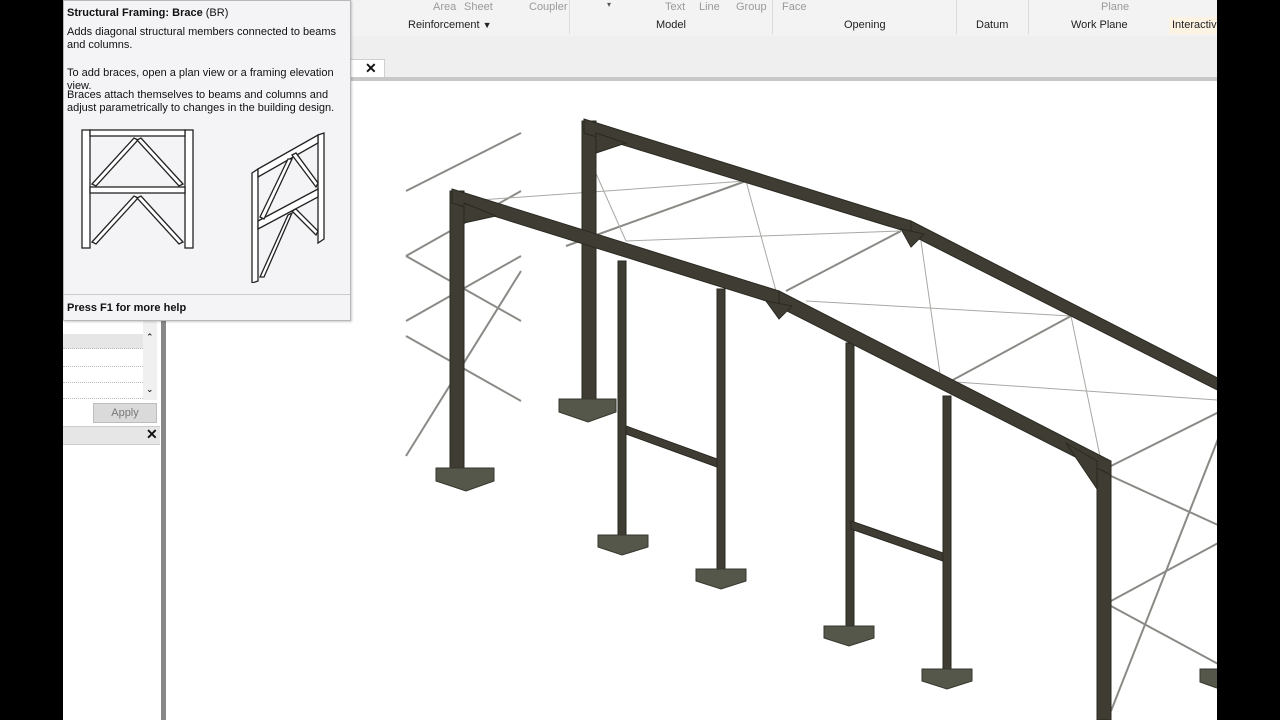  I want to click on collapse-up-icon: ⌃, so click(150, 337).